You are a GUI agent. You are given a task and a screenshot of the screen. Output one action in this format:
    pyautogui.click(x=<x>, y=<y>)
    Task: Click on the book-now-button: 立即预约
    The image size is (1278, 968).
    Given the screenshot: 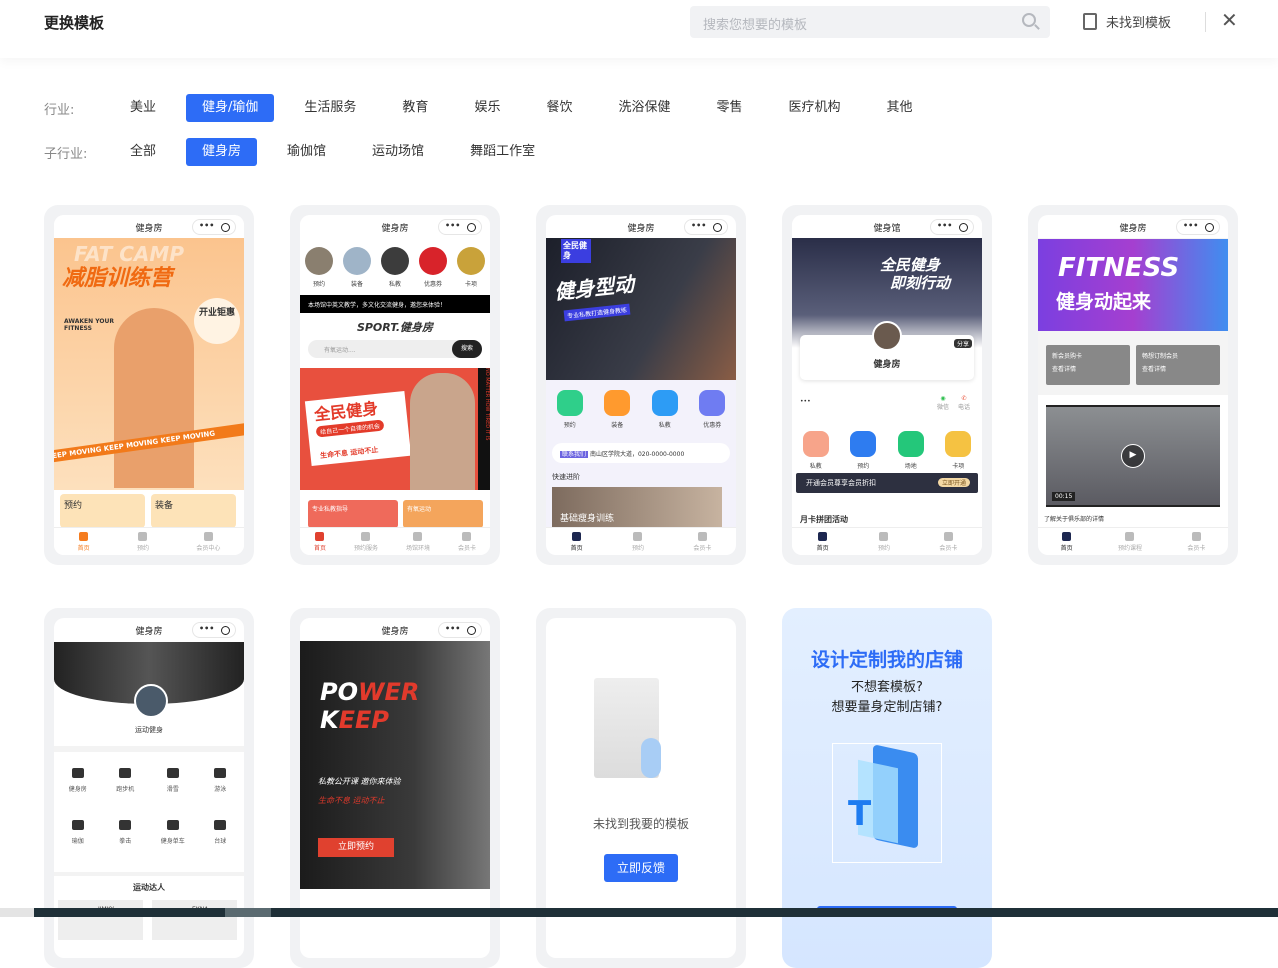 What is the action you would take?
    pyautogui.click(x=356, y=847)
    